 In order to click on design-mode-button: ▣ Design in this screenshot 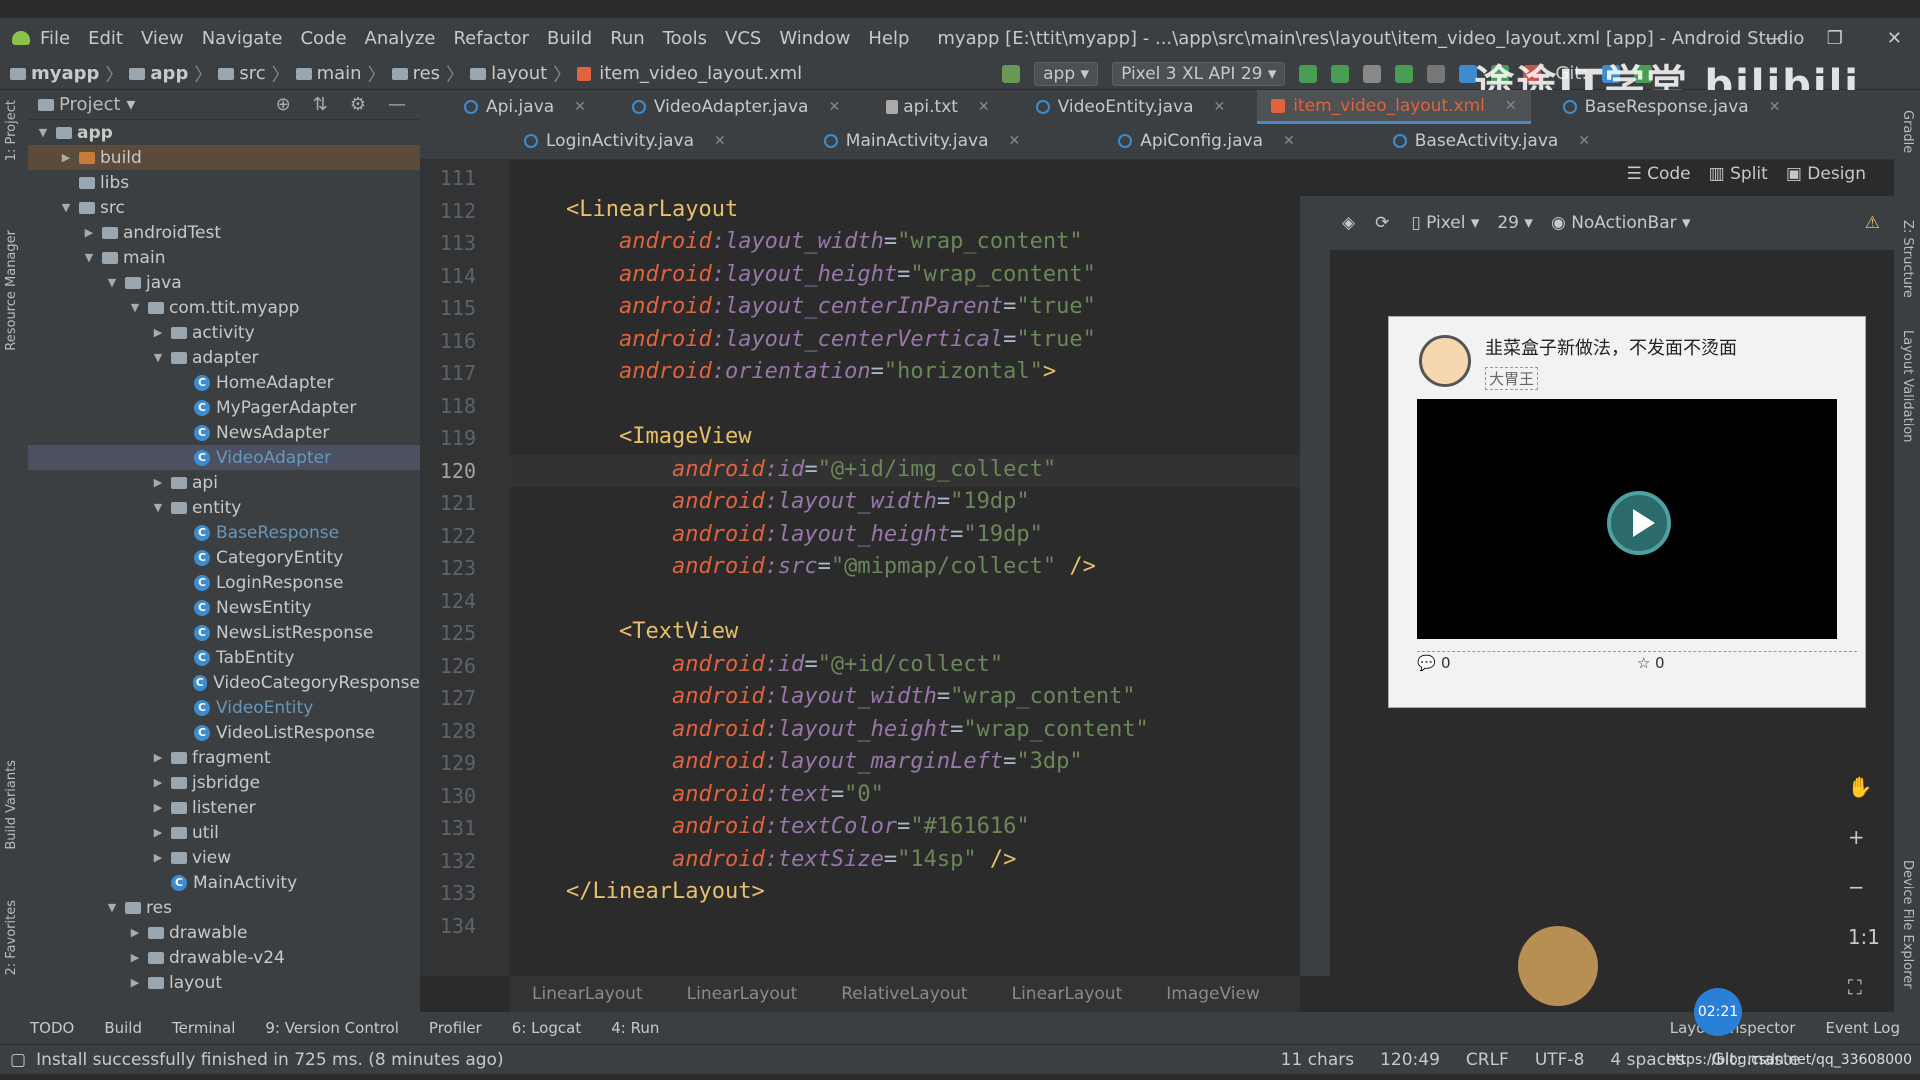, I will do `click(1826, 174)`.